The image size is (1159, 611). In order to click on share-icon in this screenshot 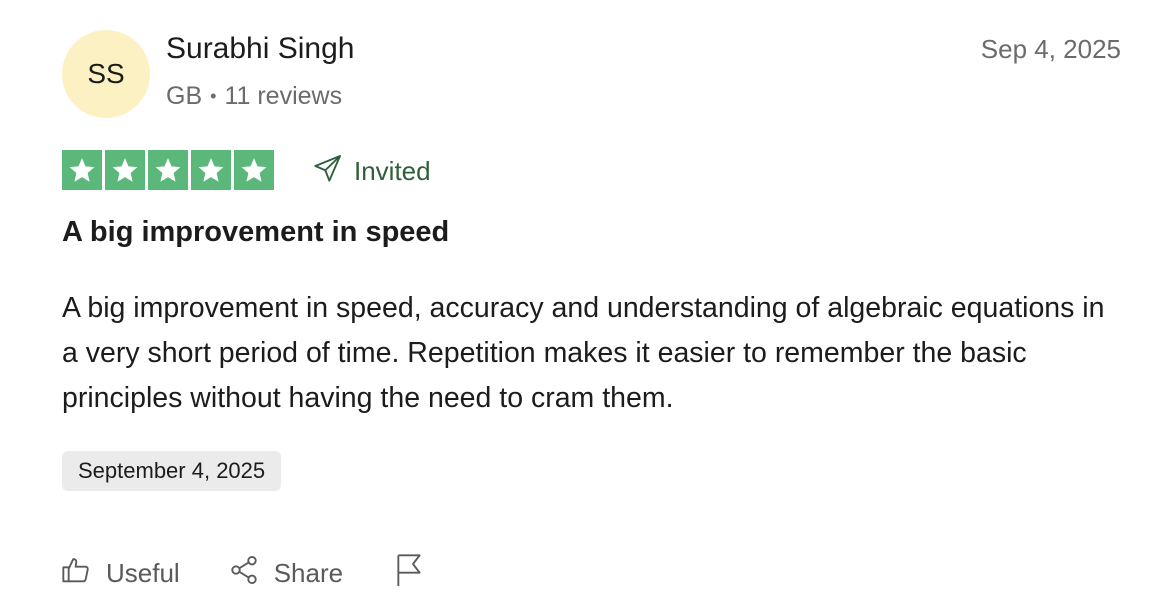, I will do `click(244, 573)`.